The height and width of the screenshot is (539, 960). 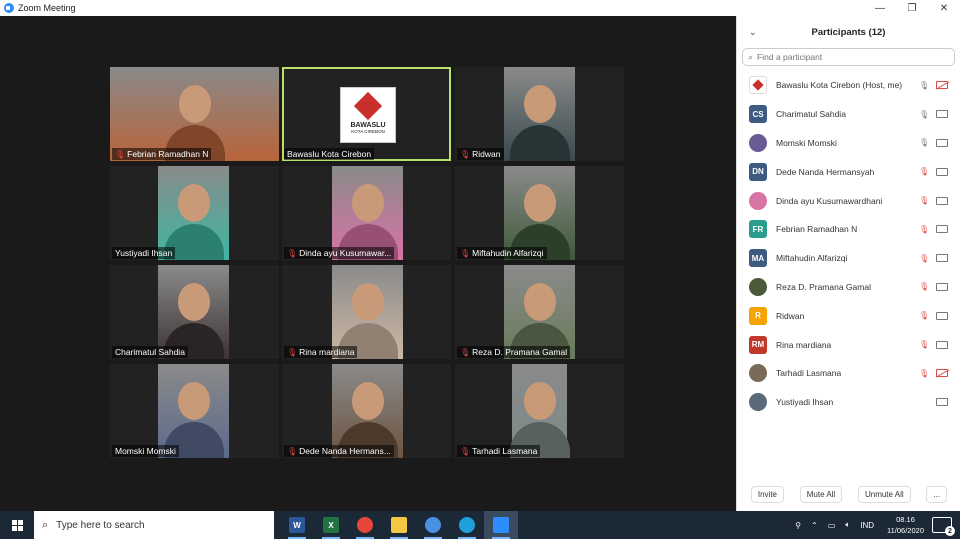 I want to click on participant-row: Dinda ayu Kusumawardhani 🎙︎, so click(x=848, y=200).